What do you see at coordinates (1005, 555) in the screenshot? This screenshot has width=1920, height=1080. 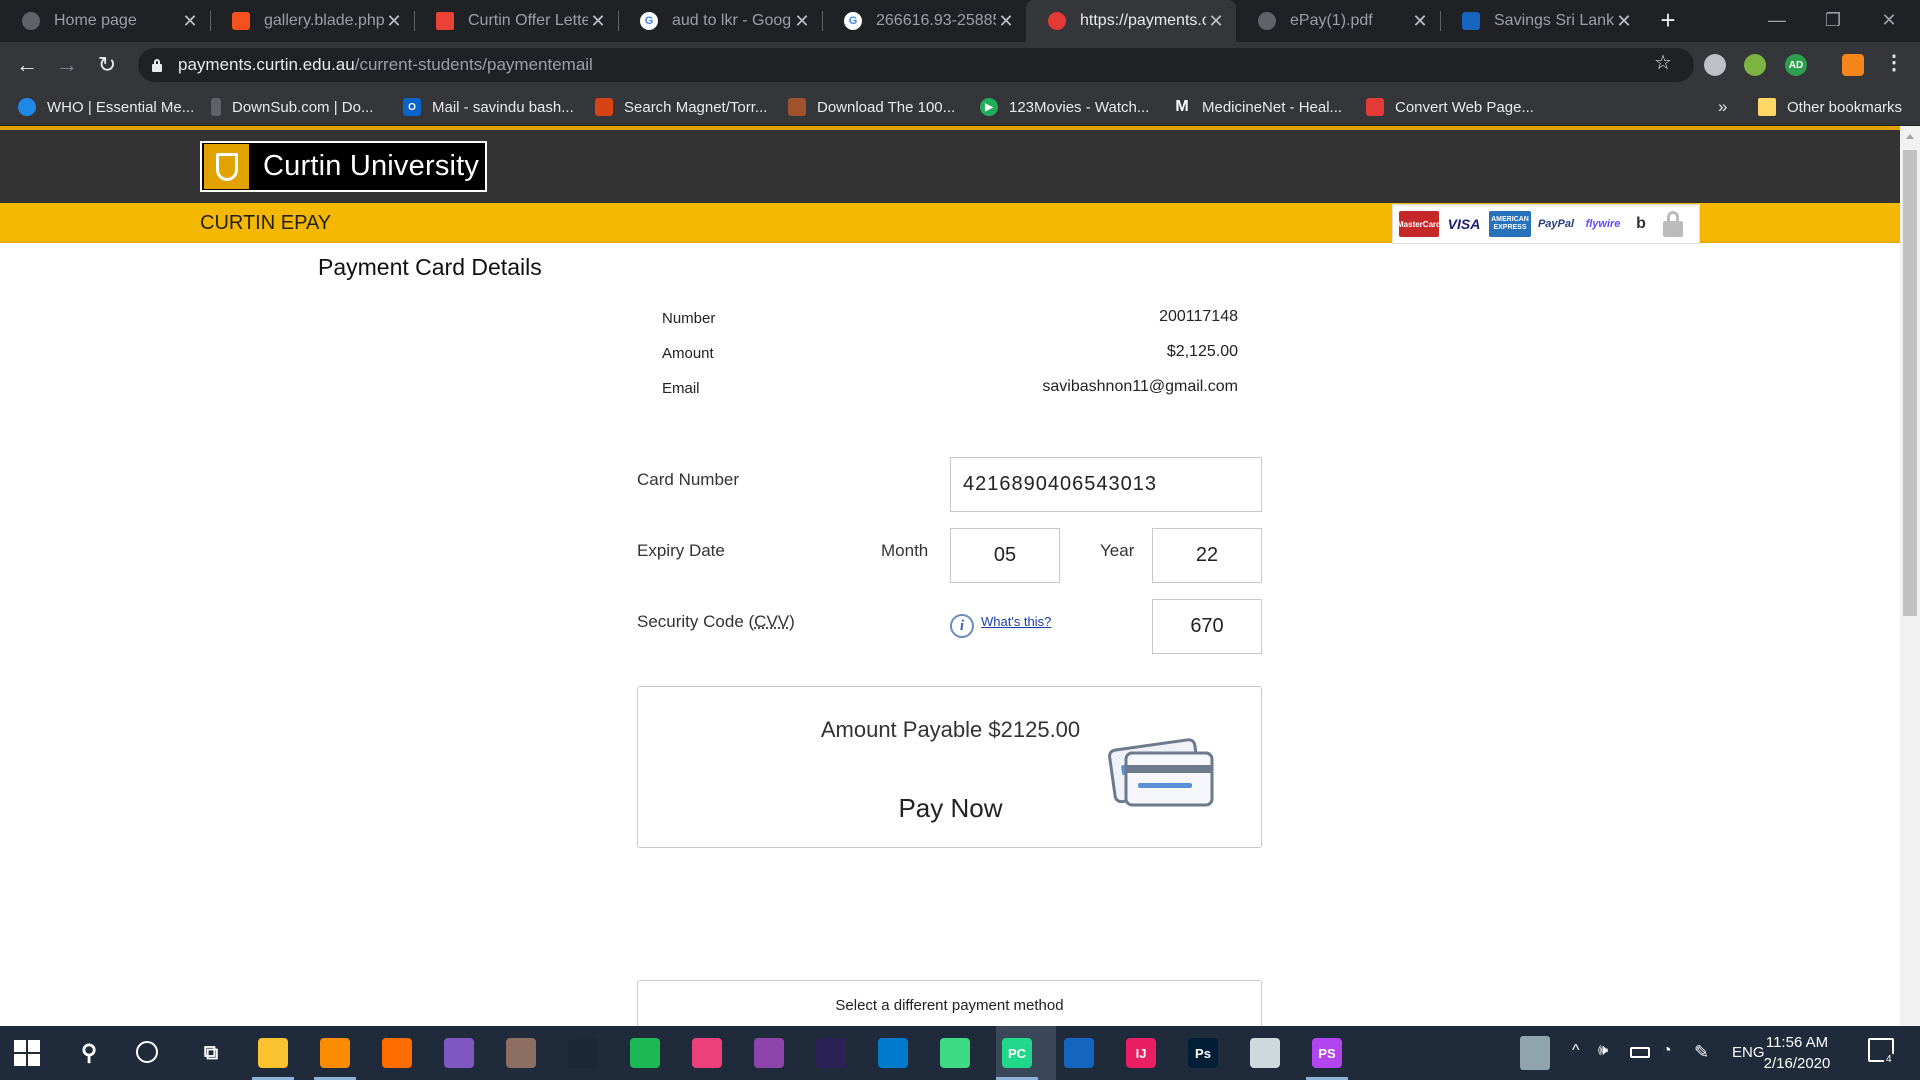 I see `expiry-month-input` at bounding box center [1005, 555].